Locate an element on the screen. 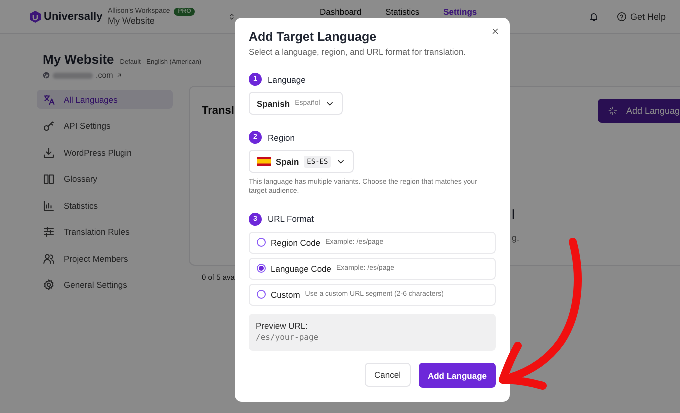 The image size is (680, 413). translate-icon is located at coordinates (49, 100).